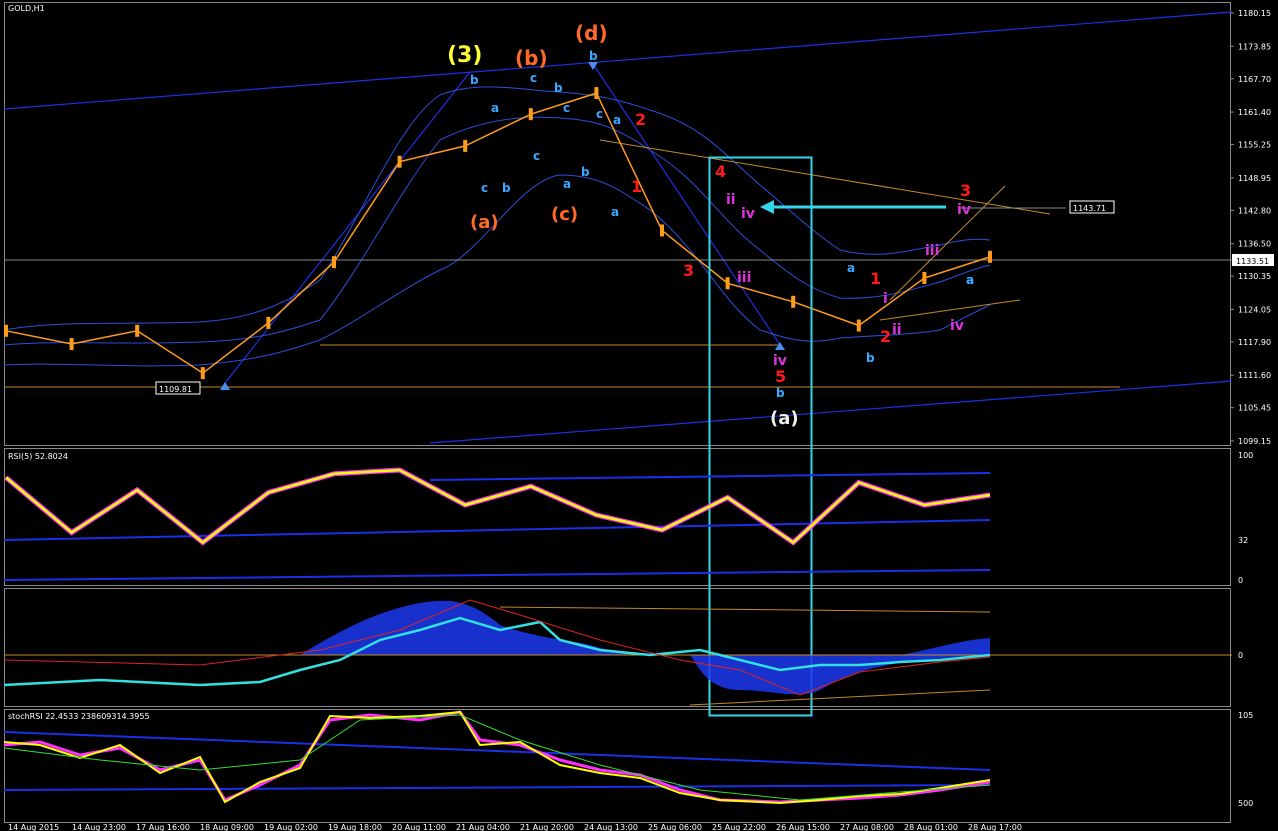  Describe the element at coordinates (675, 827) in the screenshot. I see `time-tick-label: 25 Aug 06:00` at that location.